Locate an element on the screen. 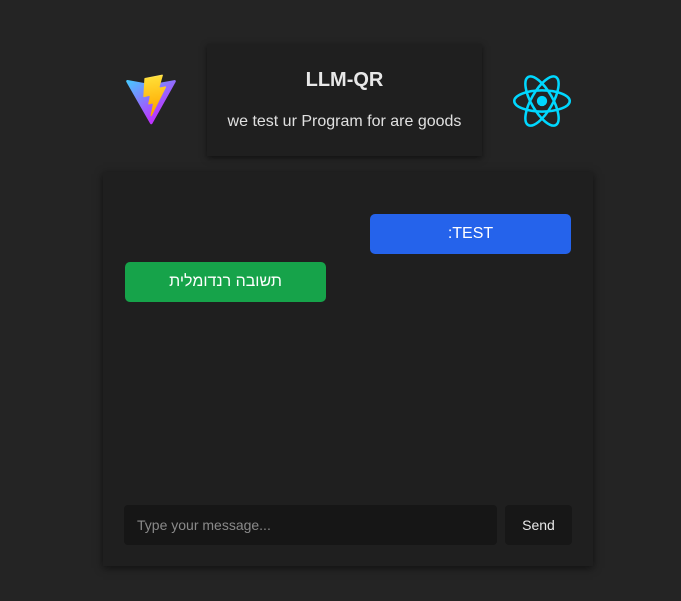  react-logo-icon is located at coordinates (542, 101).